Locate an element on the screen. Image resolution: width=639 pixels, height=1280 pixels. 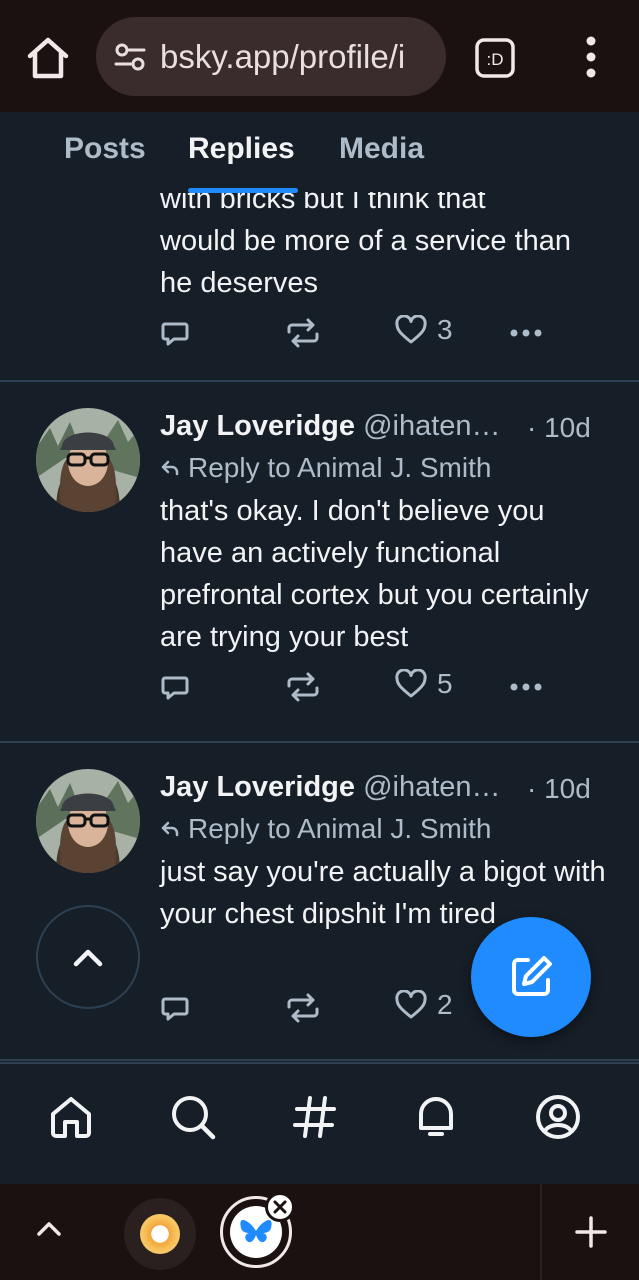
active-tab-indicator is located at coordinates (243, 190).